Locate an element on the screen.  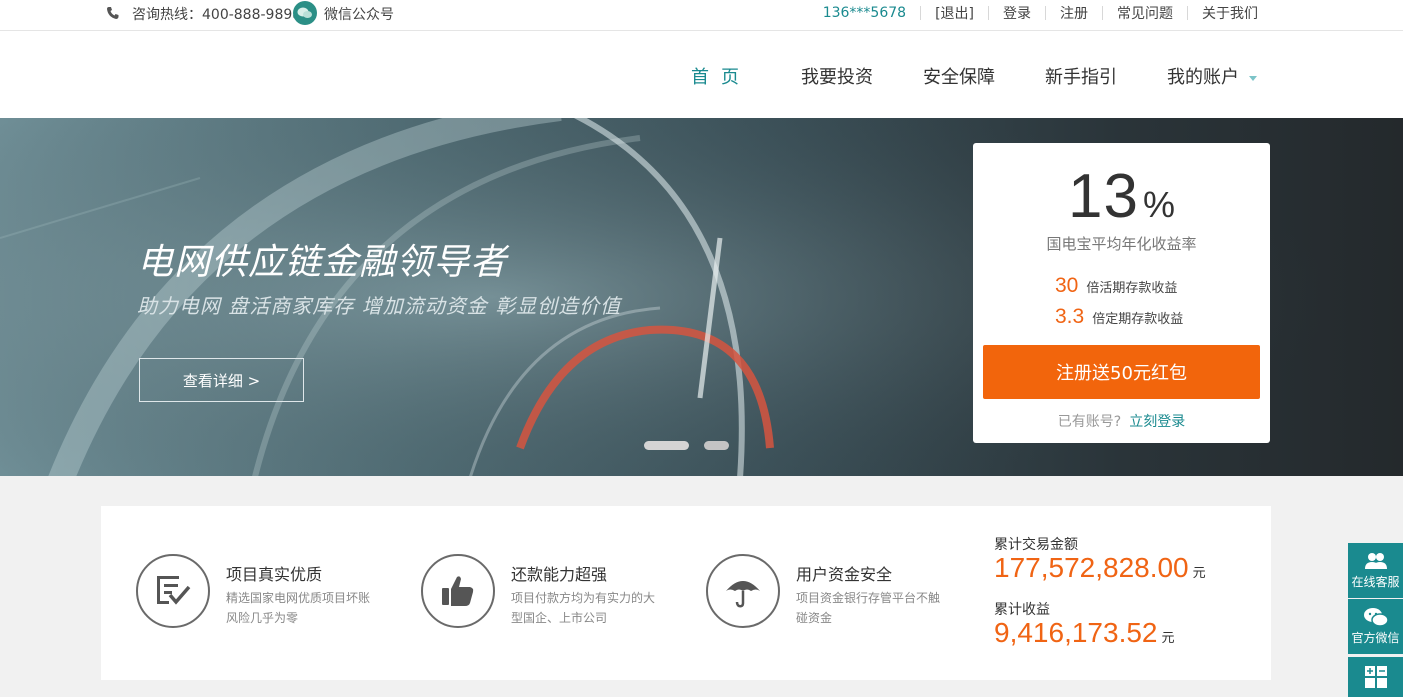
total-volume: 177,572,828.00 元 is located at coordinates (1100, 568).